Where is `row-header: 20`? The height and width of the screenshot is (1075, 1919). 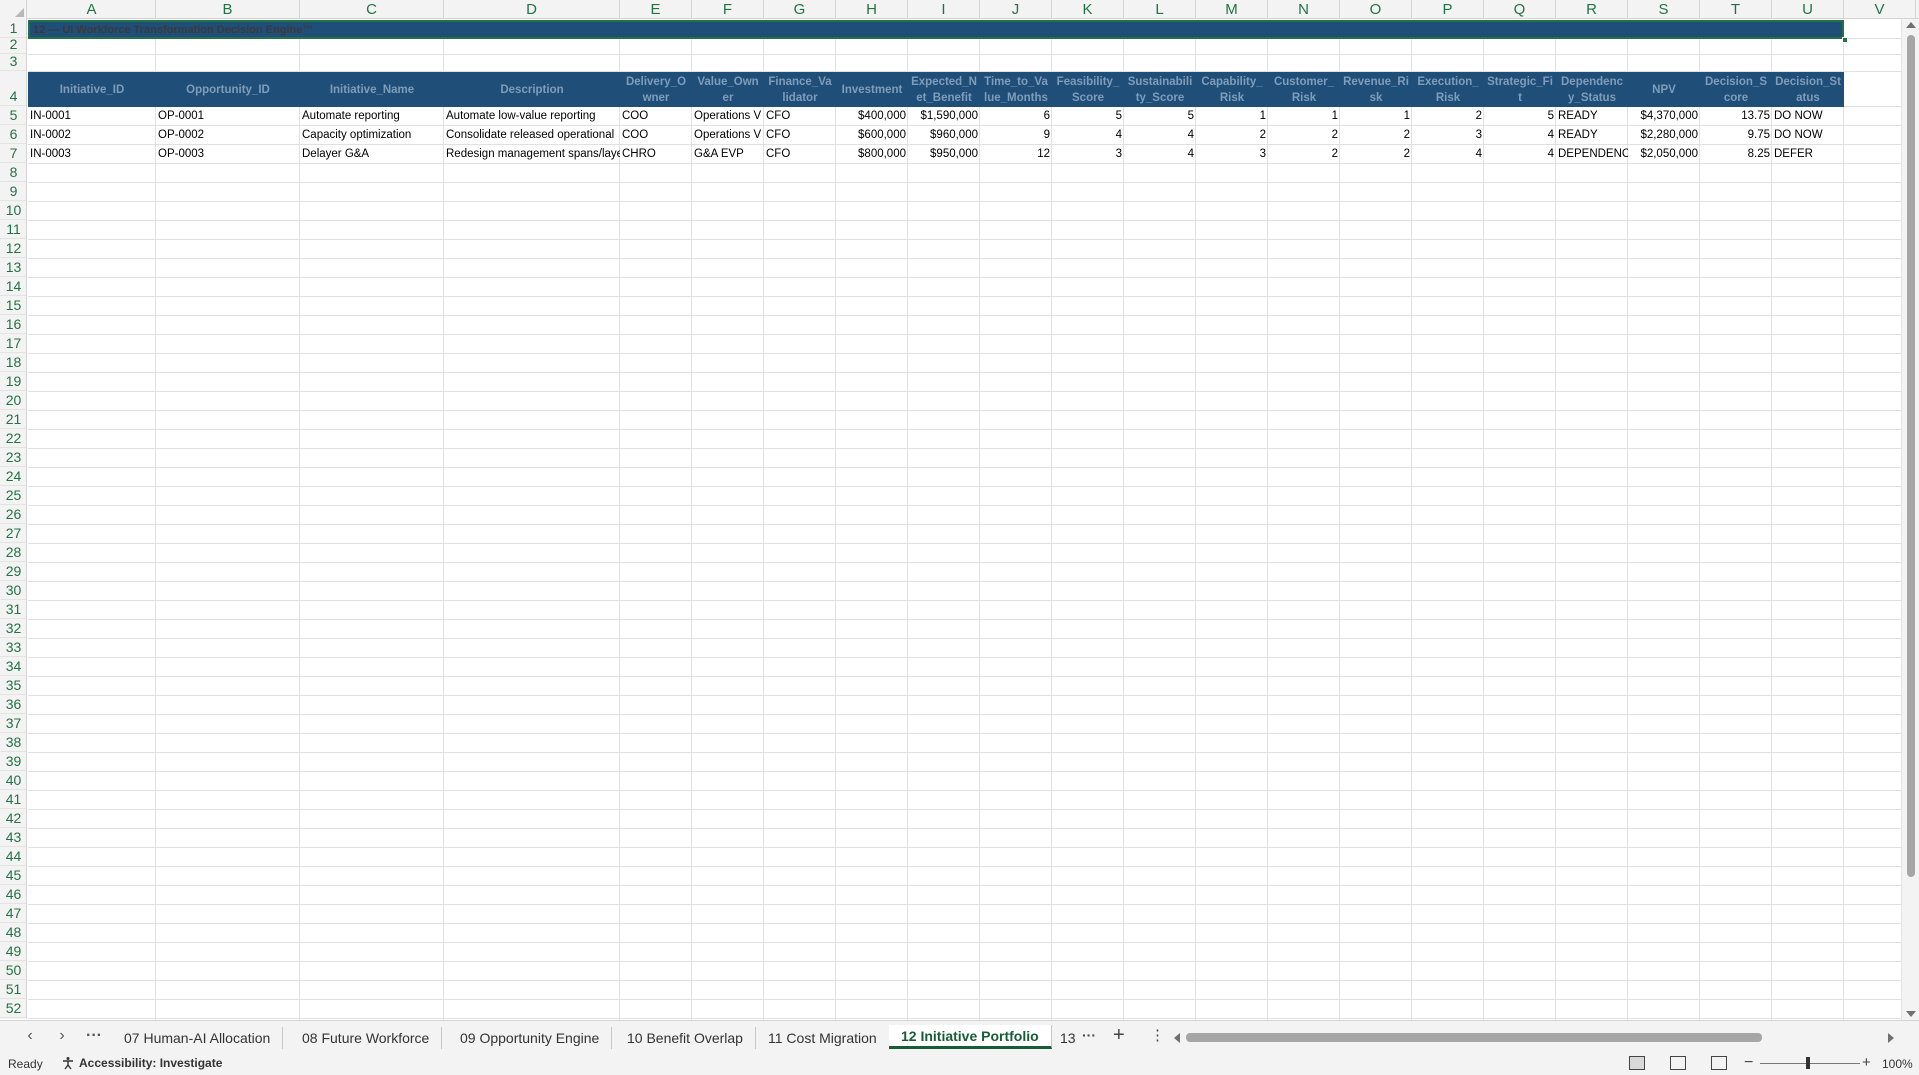 row-header: 20 is located at coordinates (13, 400).